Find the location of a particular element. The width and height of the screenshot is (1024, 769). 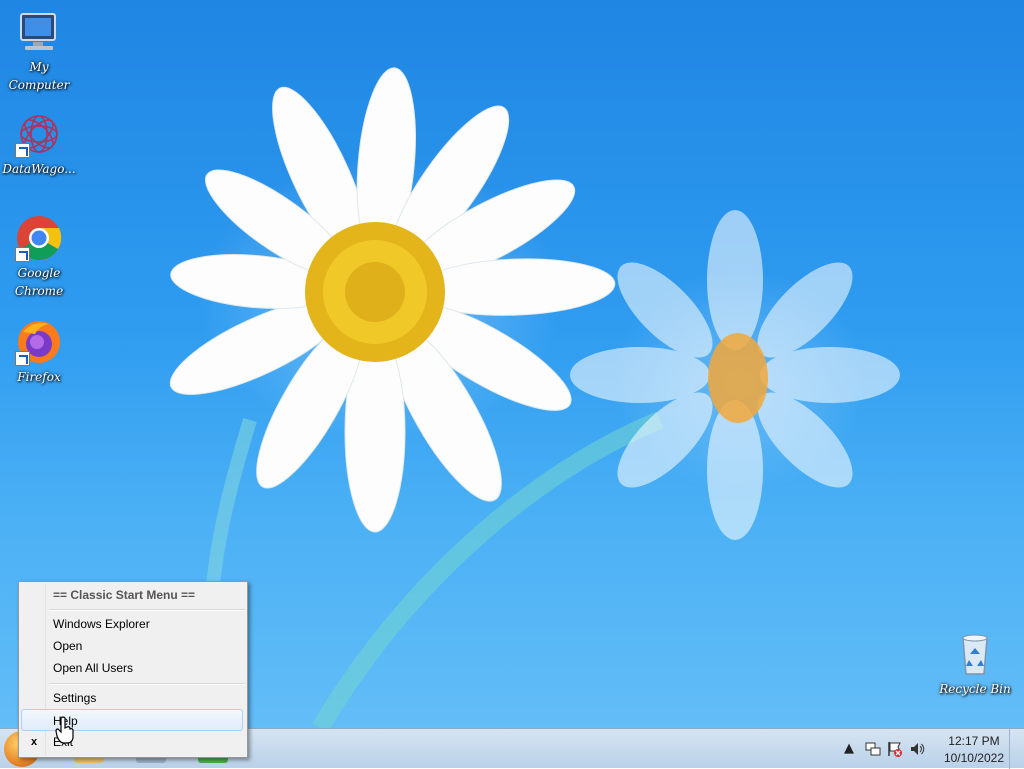

desktop-icon-label: Recycle Bin is located at coordinates (975, 689).